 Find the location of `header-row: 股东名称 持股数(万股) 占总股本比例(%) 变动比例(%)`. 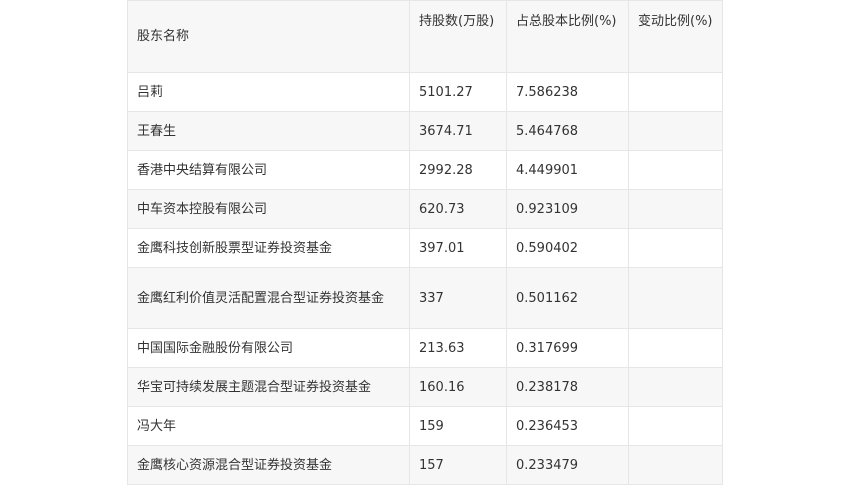

header-row: 股东名称 持股数(万股) 占总股本比例(%) 变动比例(%) is located at coordinates (425, 36).